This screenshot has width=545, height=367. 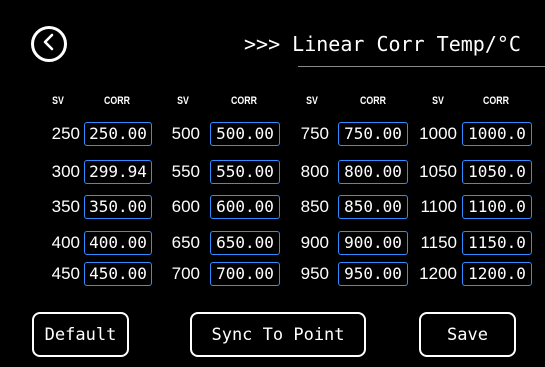 What do you see at coordinates (118, 207) in the screenshot?
I see `corr-input: 350.00` at bounding box center [118, 207].